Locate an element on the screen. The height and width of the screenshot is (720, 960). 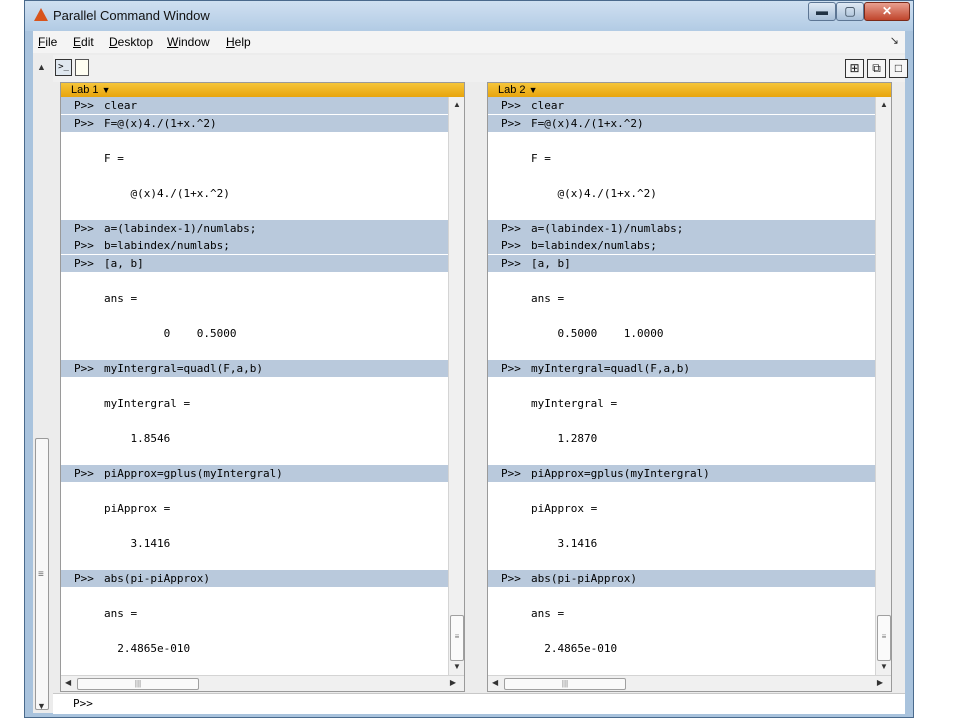
command-line: P>> a=(labindex-1)/numlabs; is located at coordinates (689, 228).